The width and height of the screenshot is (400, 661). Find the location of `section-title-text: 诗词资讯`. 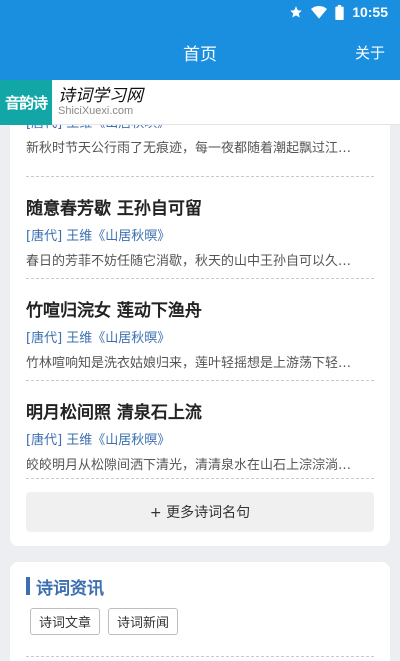

section-title-text: 诗词资讯 is located at coordinates (70, 588).